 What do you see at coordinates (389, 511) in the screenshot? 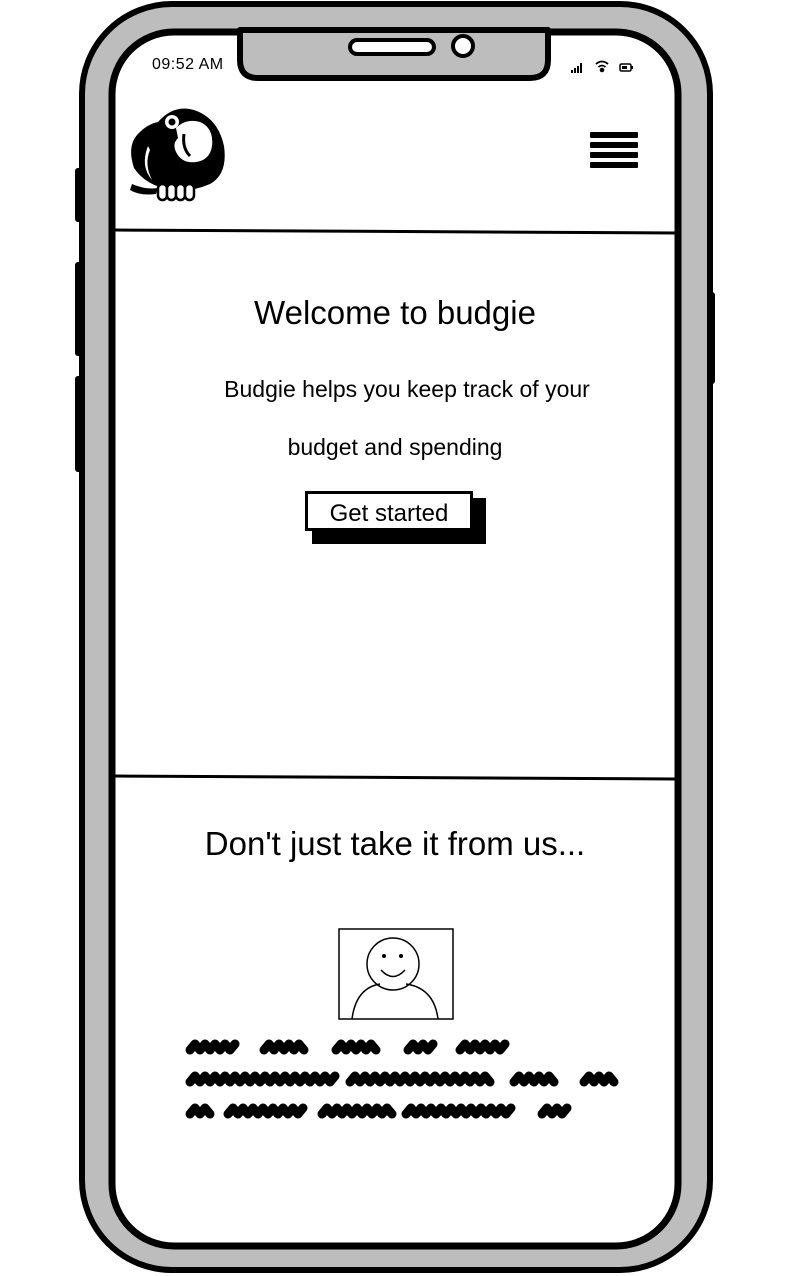
I see `get-started-button: Get started` at bounding box center [389, 511].